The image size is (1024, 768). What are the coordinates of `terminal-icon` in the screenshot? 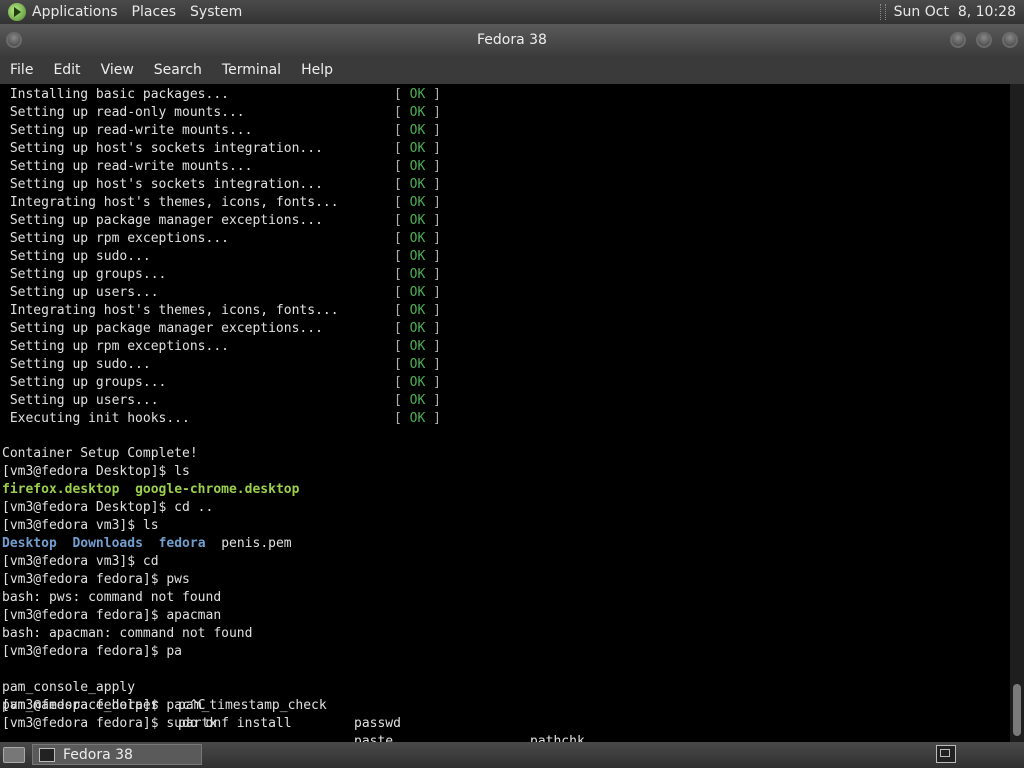 It's located at (47, 754).